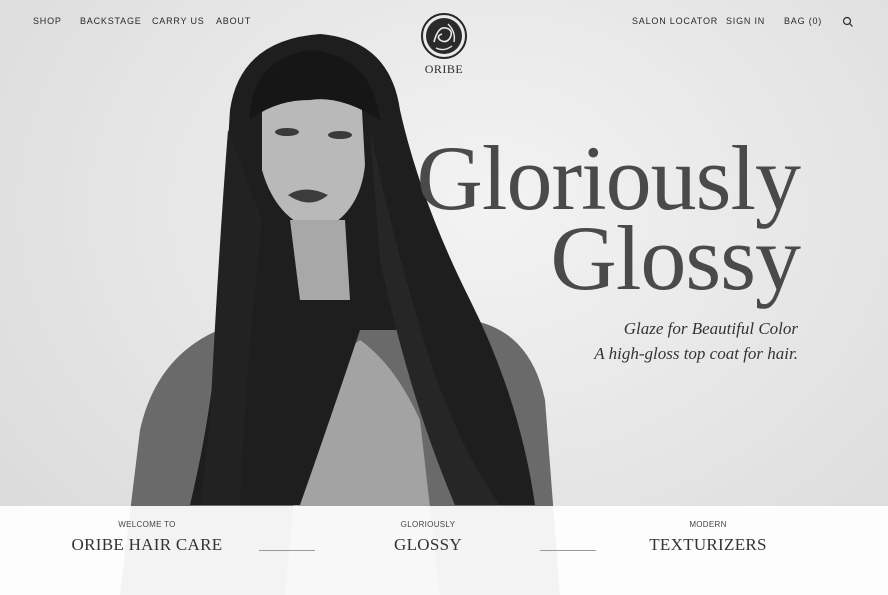  I want to click on category-texturizers: MODERN TEXTURIZERS, so click(708, 537).